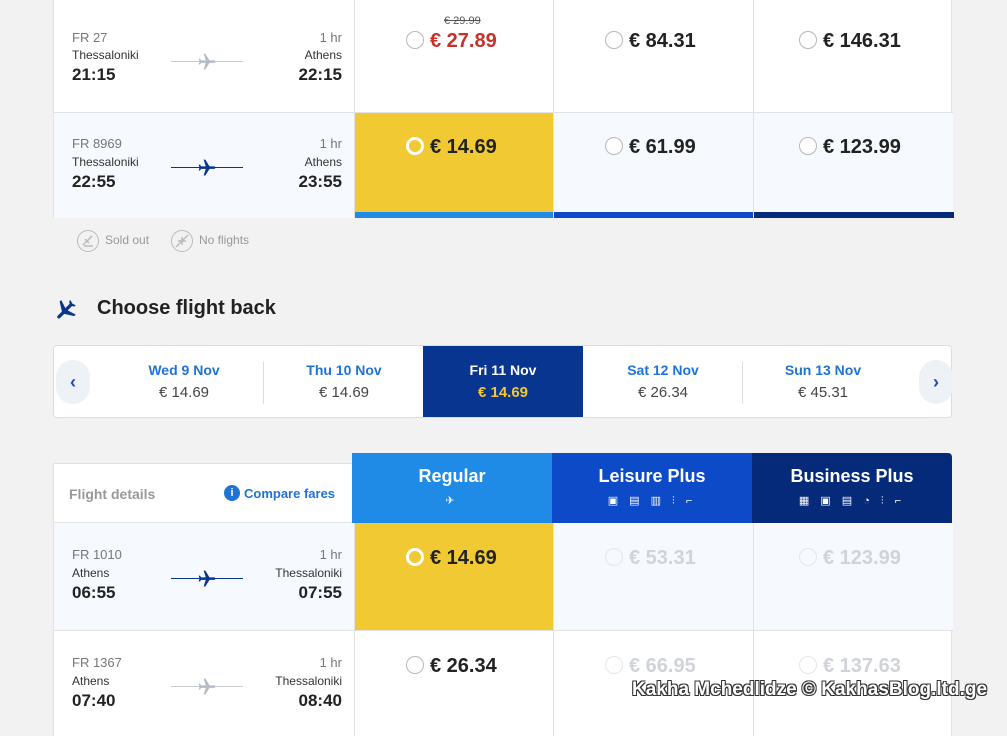 This screenshot has height=736, width=1007. Describe the element at coordinates (853, 165) in the screenshot. I see `fare-cell-business-plus: € 123.99` at that location.